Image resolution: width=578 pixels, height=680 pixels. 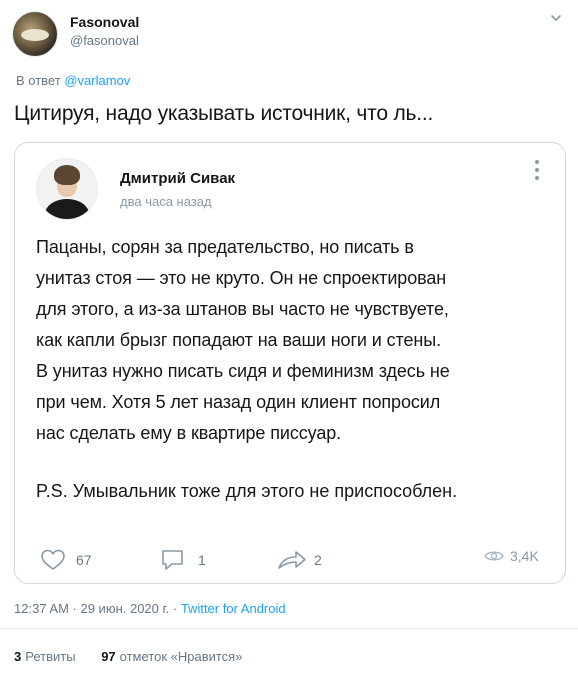 I want to click on reply-prefix: В ответ, so click(x=38, y=80).